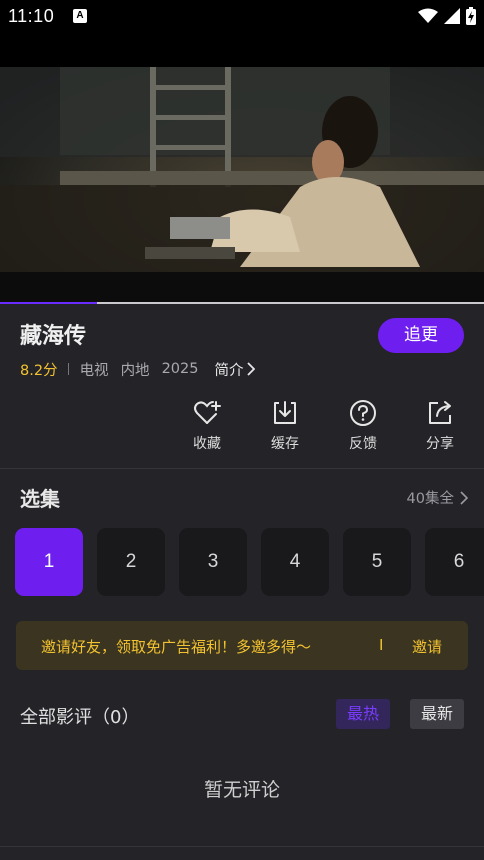  Describe the element at coordinates (427, 646) in the screenshot. I see `invite-button: 邀请` at that location.